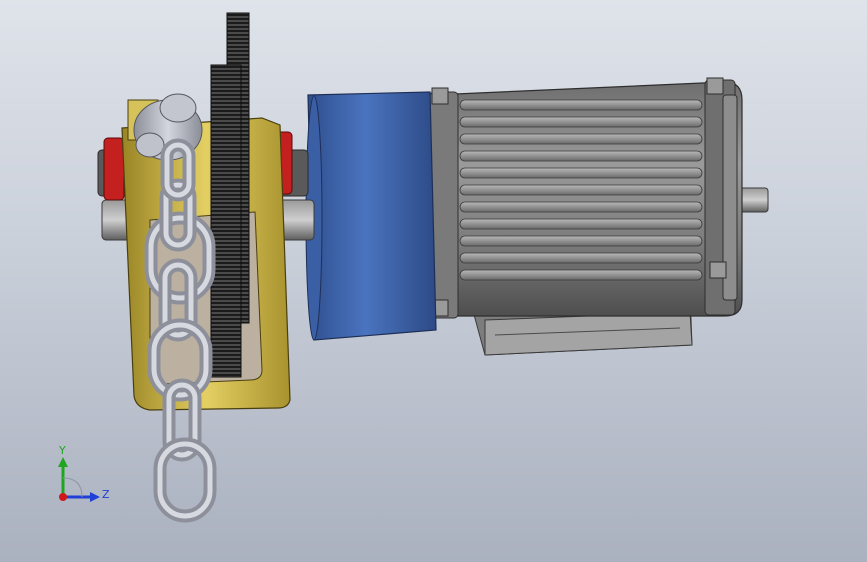 The width and height of the screenshot is (867, 562). Describe the element at coordinates (63, 462) in the screenshot. I see `y-axis-arrow` at that location.